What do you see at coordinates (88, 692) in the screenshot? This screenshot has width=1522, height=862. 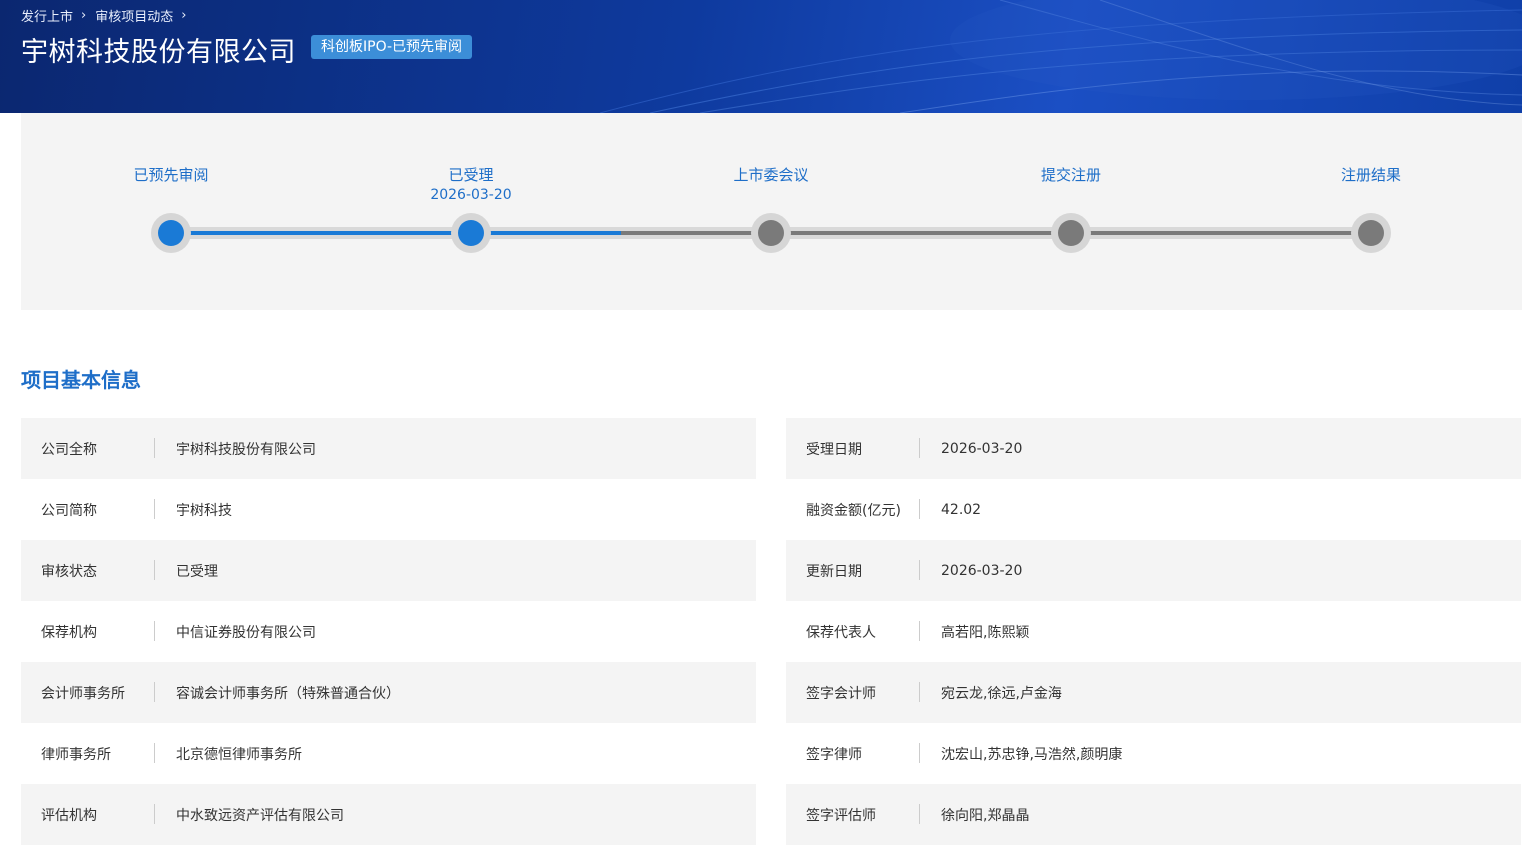 I see `field-label: 会计师事务所` at bounding box center [88, 692].